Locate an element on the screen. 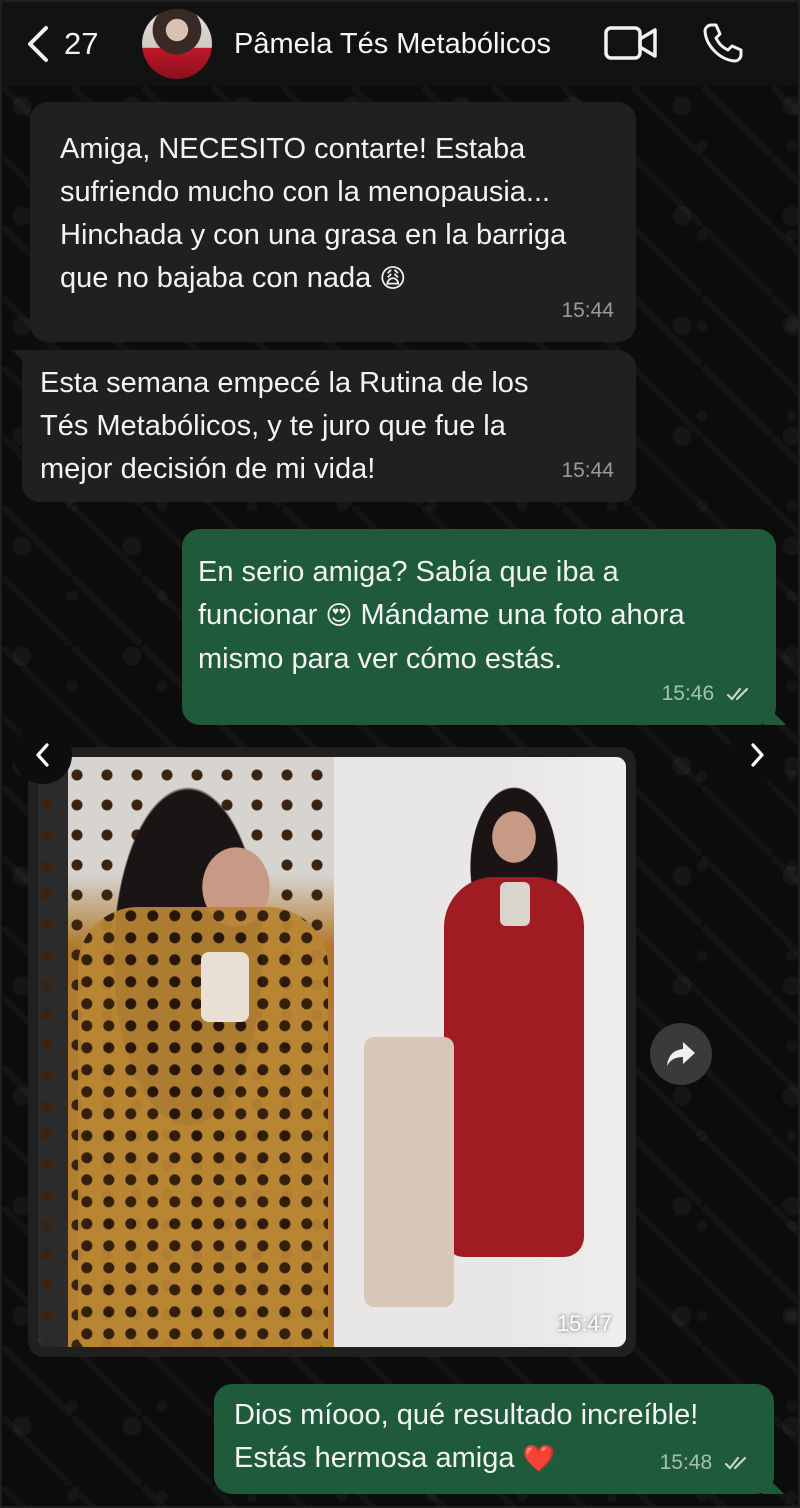 The height and width of the screenshot is (1508, 800). message-time: 15:46 is located at coordinates (688, 693).